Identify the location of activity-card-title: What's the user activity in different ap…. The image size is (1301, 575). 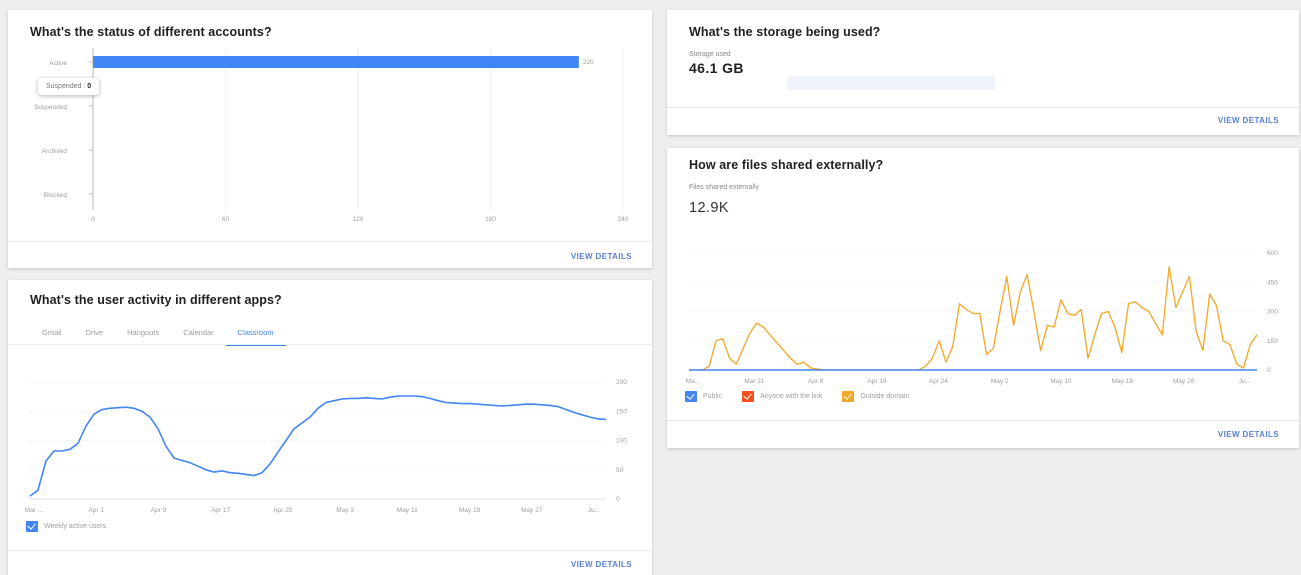
(156, 300).